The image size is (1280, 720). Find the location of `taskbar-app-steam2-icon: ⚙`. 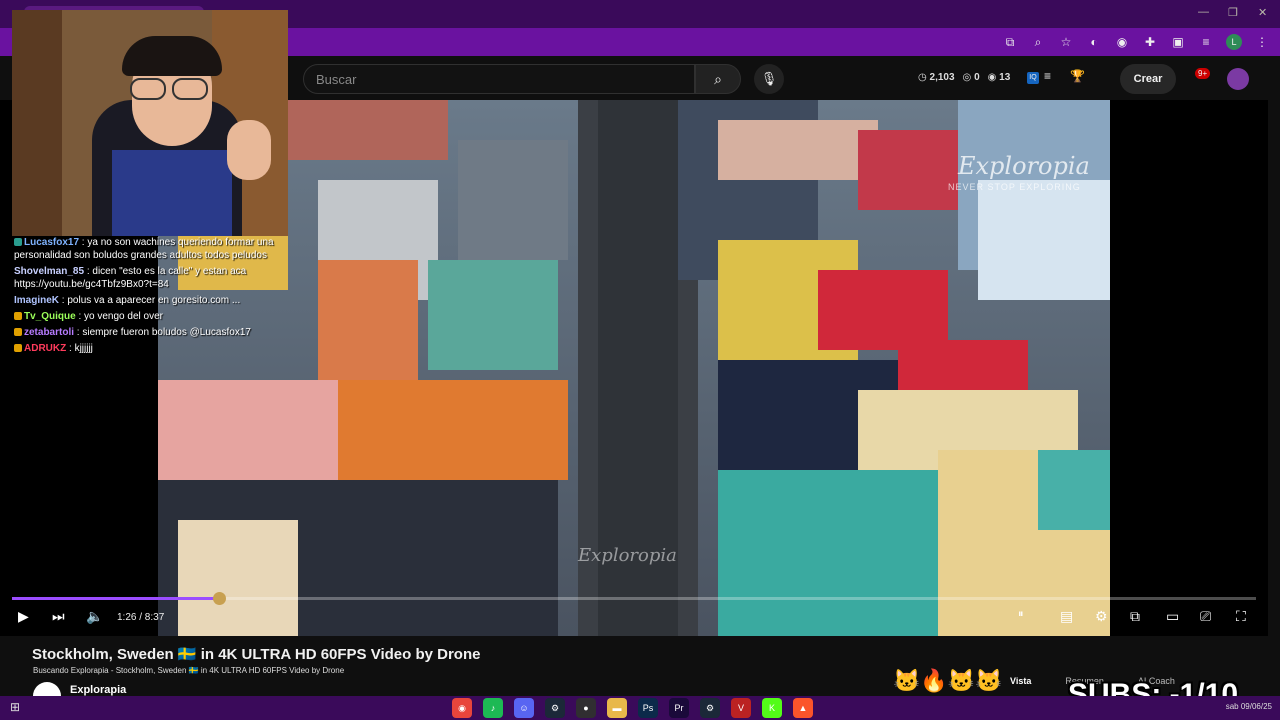

taskbar-app-steam2-icon: ⚙ is located at coordinates (710, 708).